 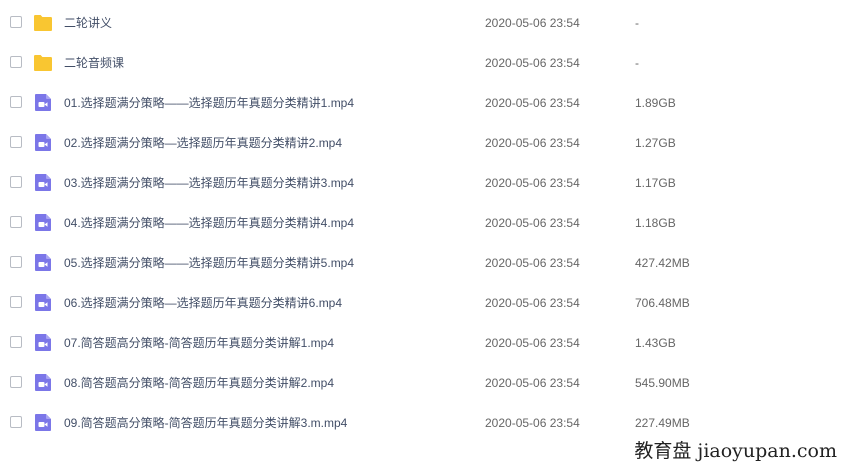 I want to click on file-name: 07.简答题高分策略-简答题历年真题分类讲解1.mp4, so click(x=199, y=343).